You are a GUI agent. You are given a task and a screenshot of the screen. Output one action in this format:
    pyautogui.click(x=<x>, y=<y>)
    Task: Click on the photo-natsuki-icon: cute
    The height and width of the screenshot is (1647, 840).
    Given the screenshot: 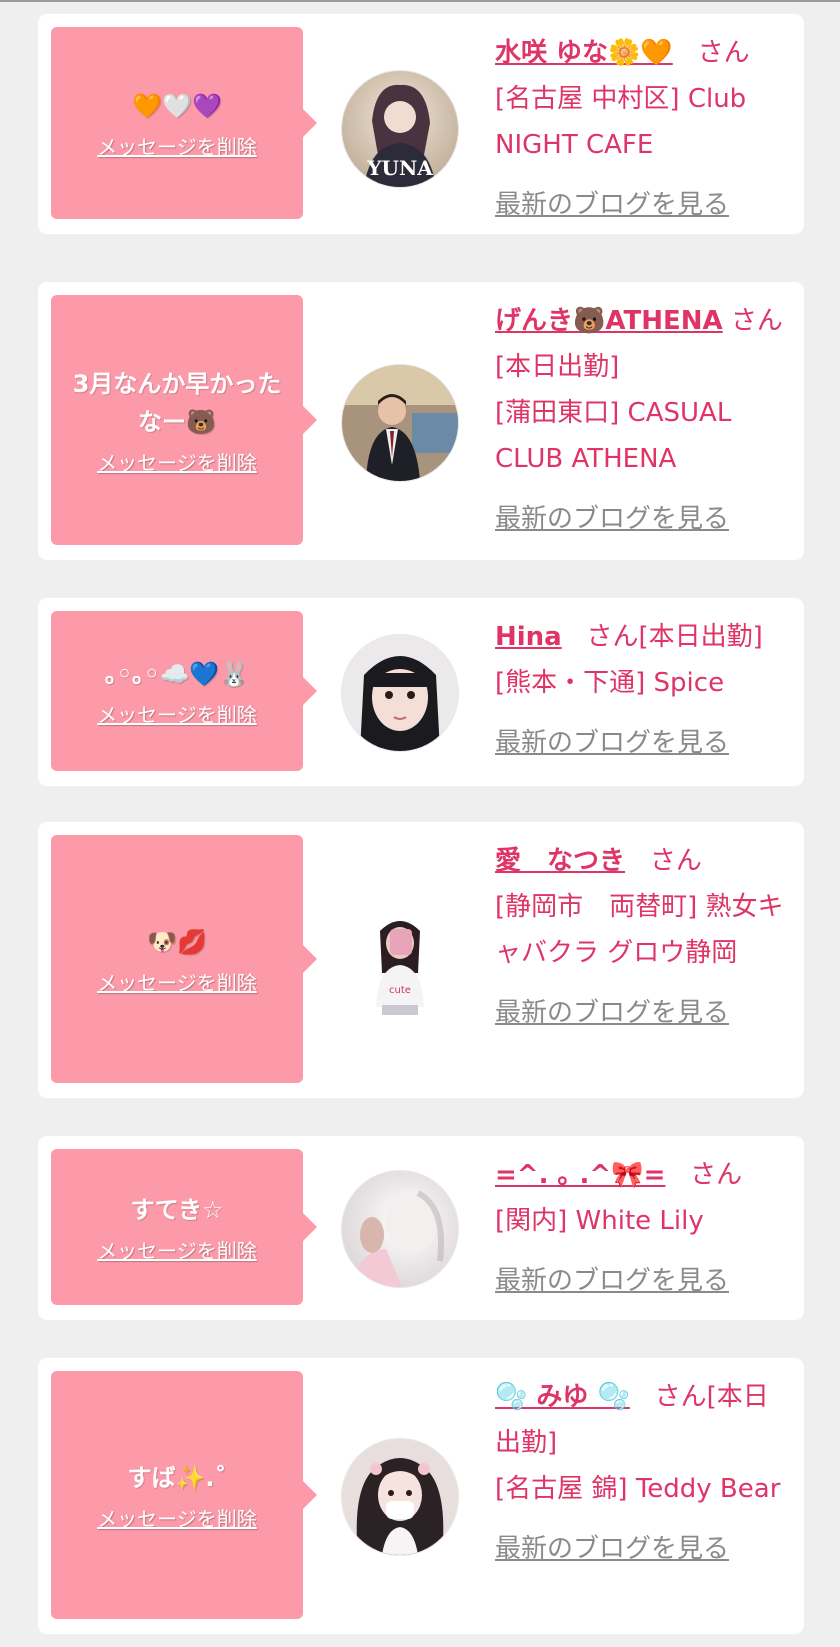 What is the action you would take?
    pyautogui.click(x=400, y=961)
    